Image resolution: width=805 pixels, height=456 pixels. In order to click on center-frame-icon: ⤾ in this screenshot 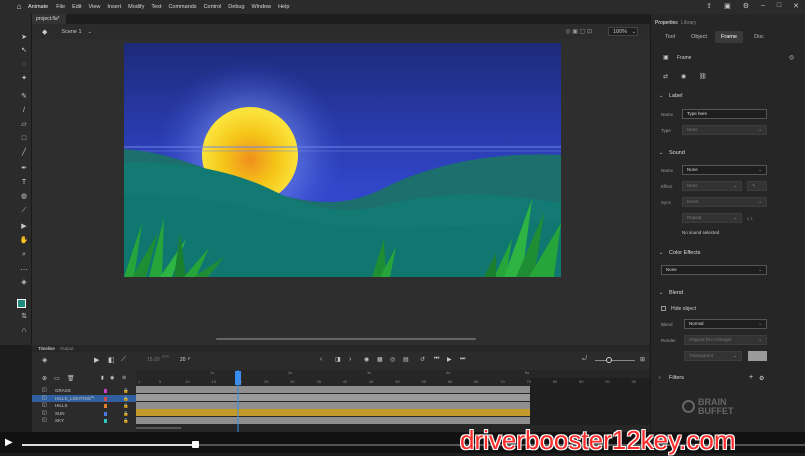, I will do `click(584, 359)`.